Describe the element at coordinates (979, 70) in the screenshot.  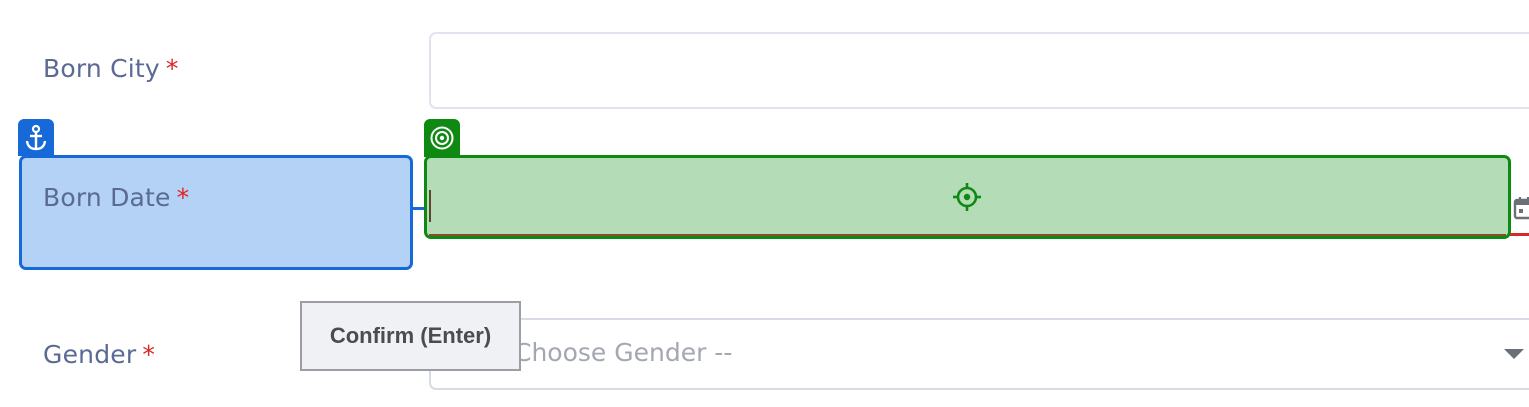
I see `born-city-input` at that location.